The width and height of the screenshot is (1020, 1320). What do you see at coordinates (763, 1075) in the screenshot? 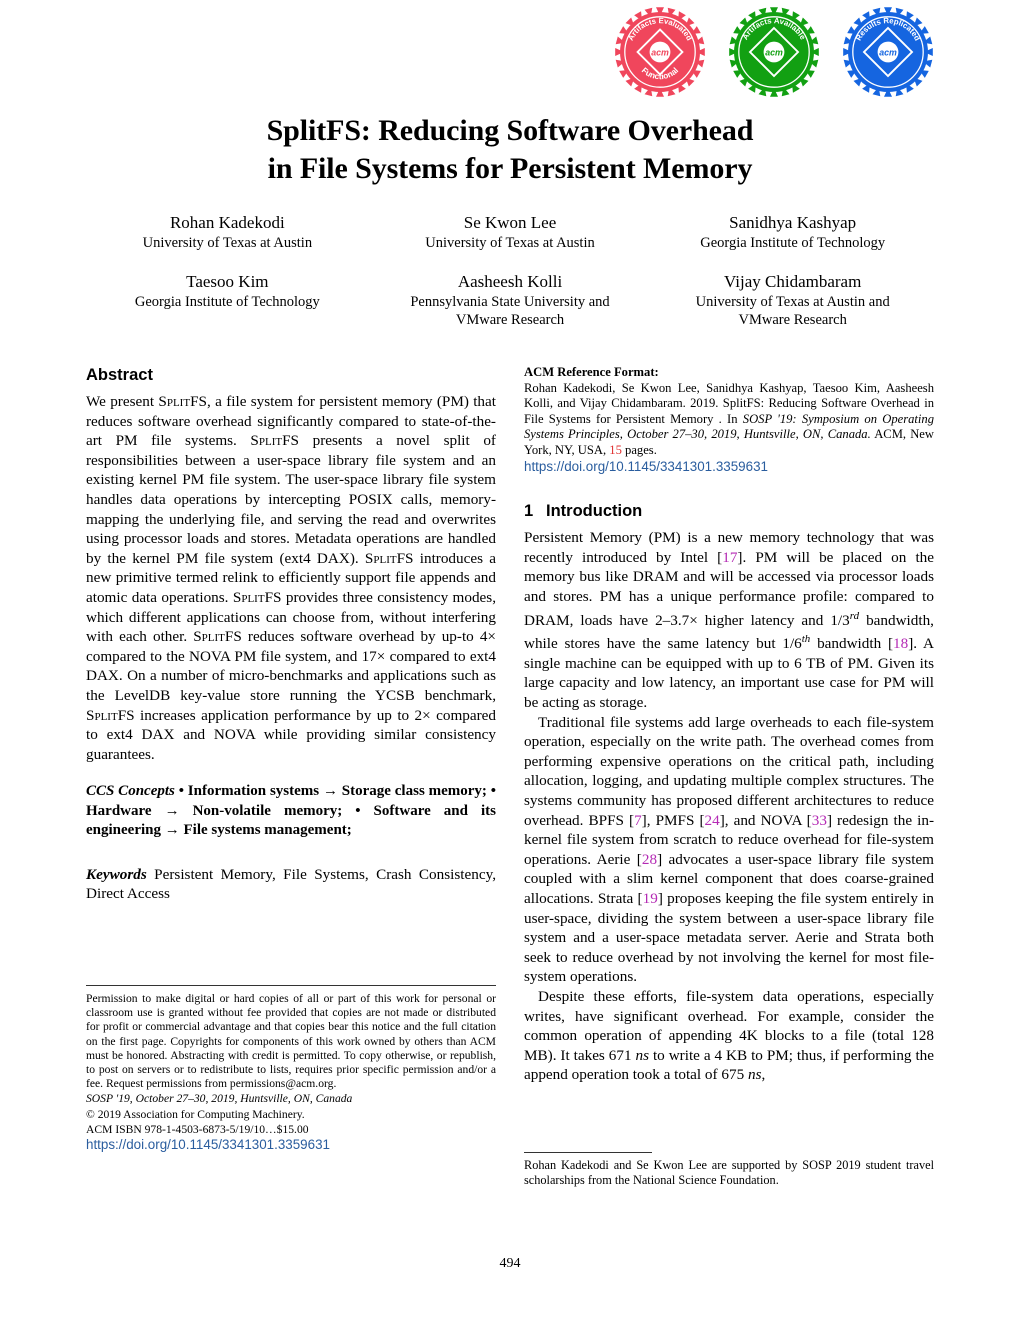
I see `intro-p3-c: ,` at bounding box center [763, 1075].